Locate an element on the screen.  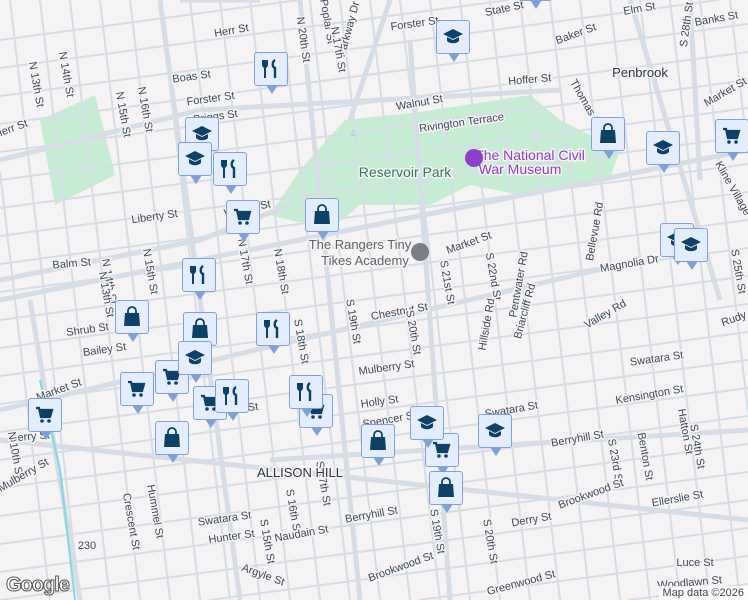
museum-pin-icon is located at coordinates (474, 158).